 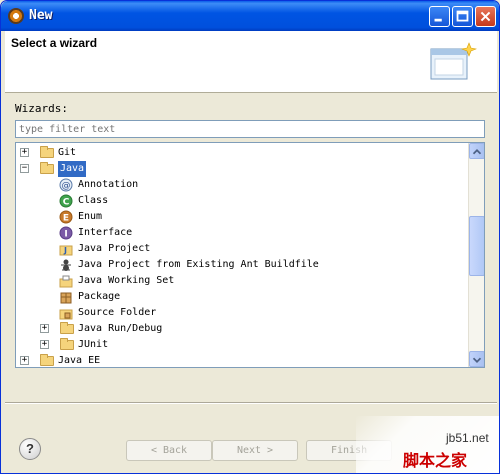 What do you see at coordinates (169, 450) in the screenshot?
I see `back-button: < Back` at bounding box center [169, 450].